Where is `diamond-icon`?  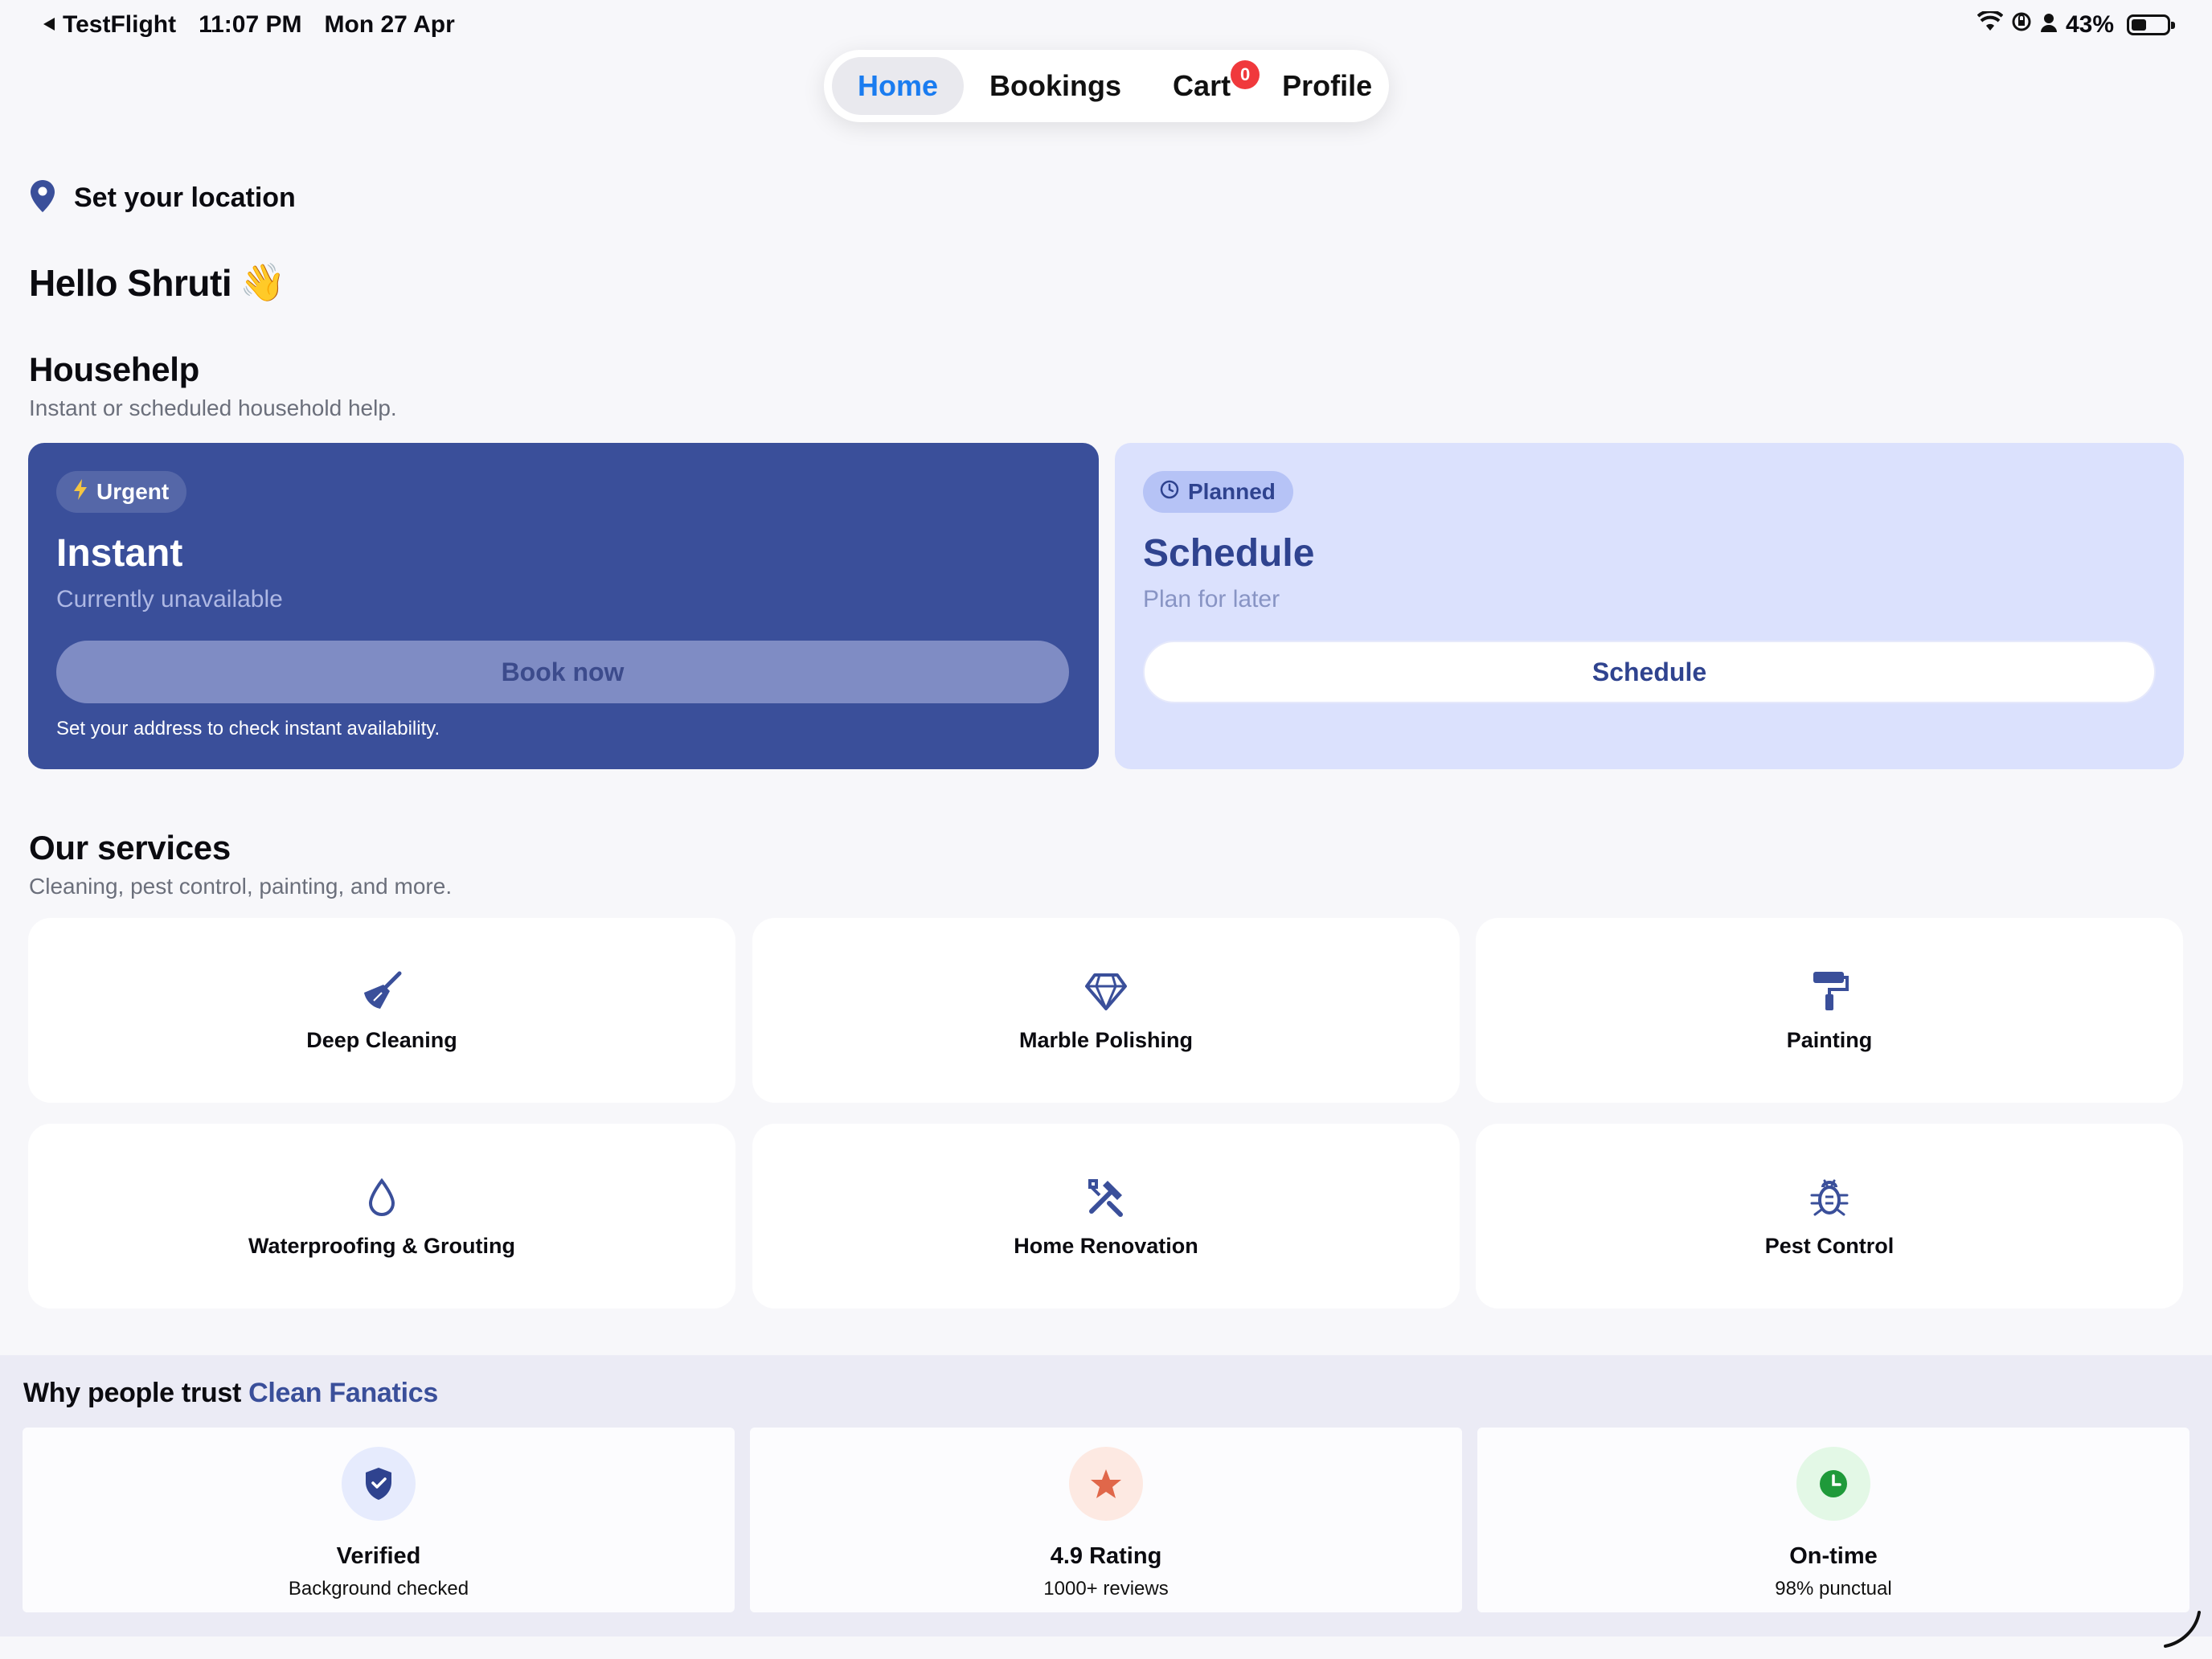 diamond-icon is located at coordinates (1106, 992).